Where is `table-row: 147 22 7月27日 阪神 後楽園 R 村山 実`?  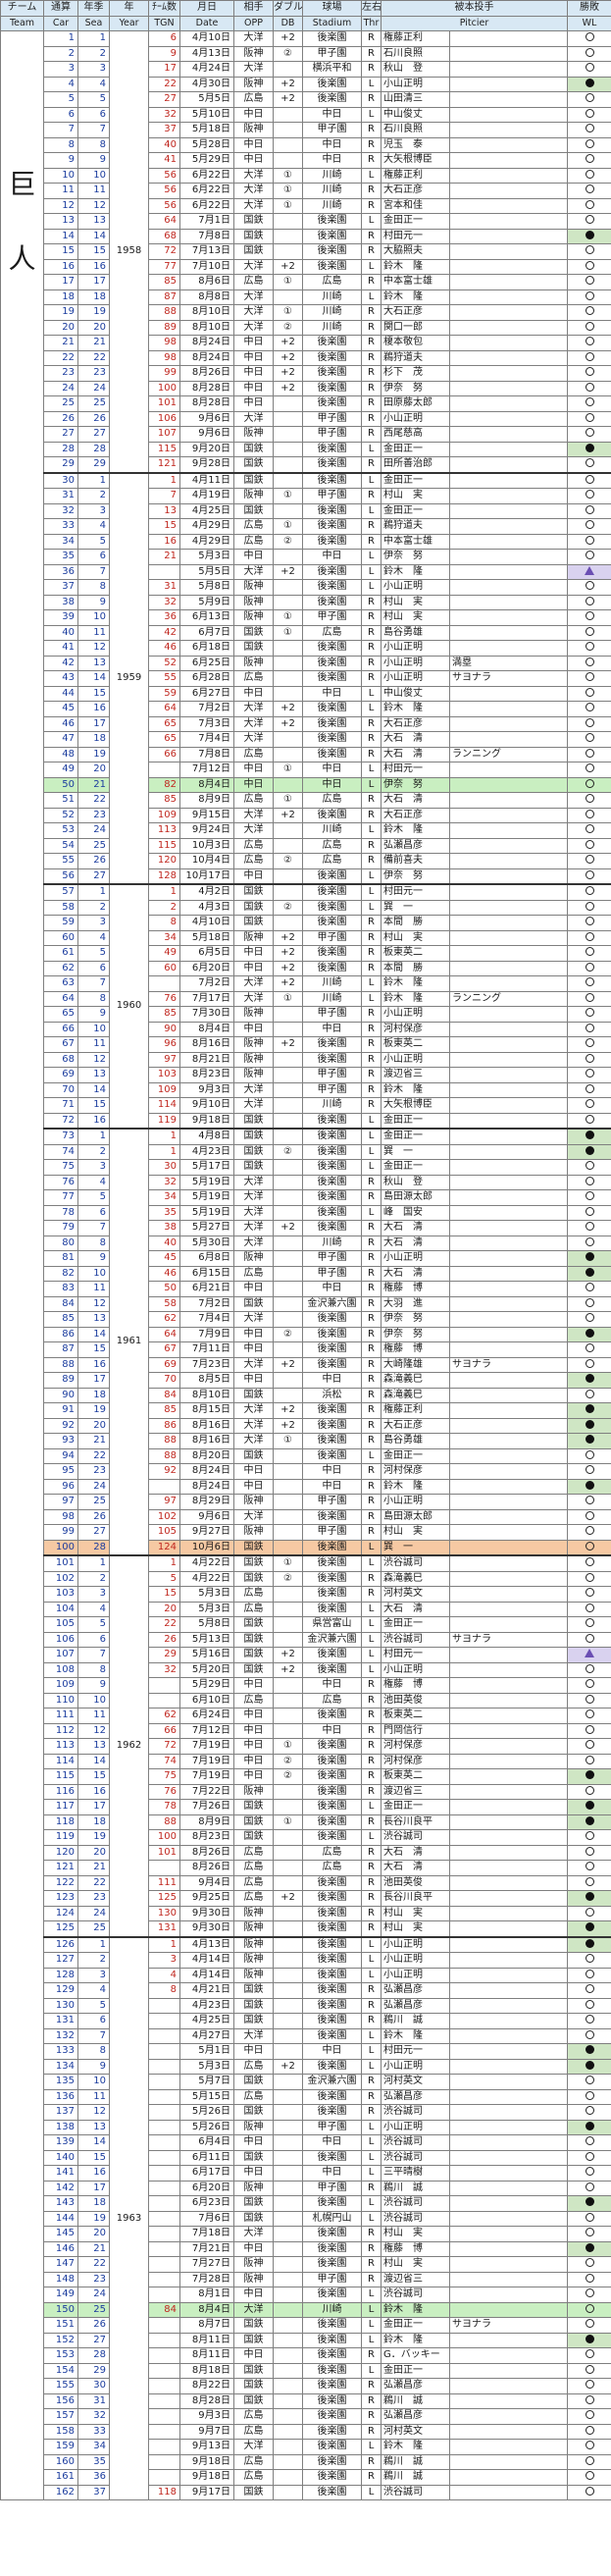 table-row: 147 22 7月27日 阪神 後楽園 R 村山 実 is located at coordinates (306, 2264).